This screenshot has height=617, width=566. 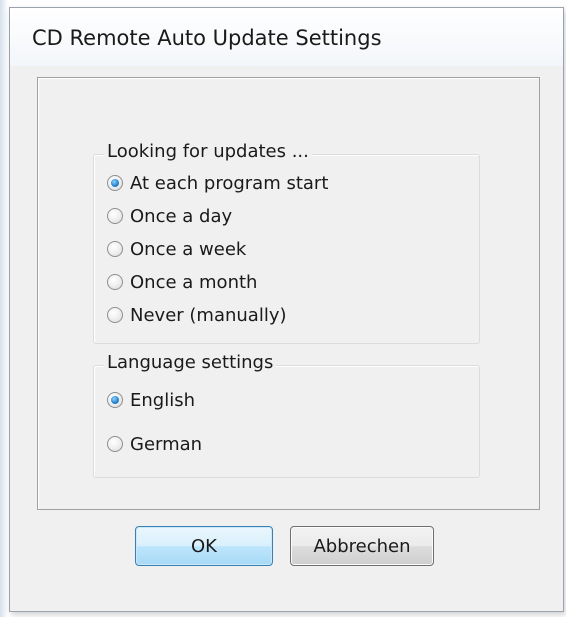 What do you see at coordinates (362, 546) in the screenshot?
I see `cancel-button: Abbrechen` at bounding box center [362, 546].